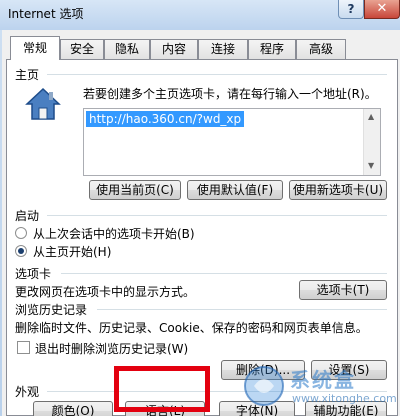  What do you see at coordinates (223, 49) in the screenshot?
I see `tab-connections: 连接` at bounding box center [223, 49].